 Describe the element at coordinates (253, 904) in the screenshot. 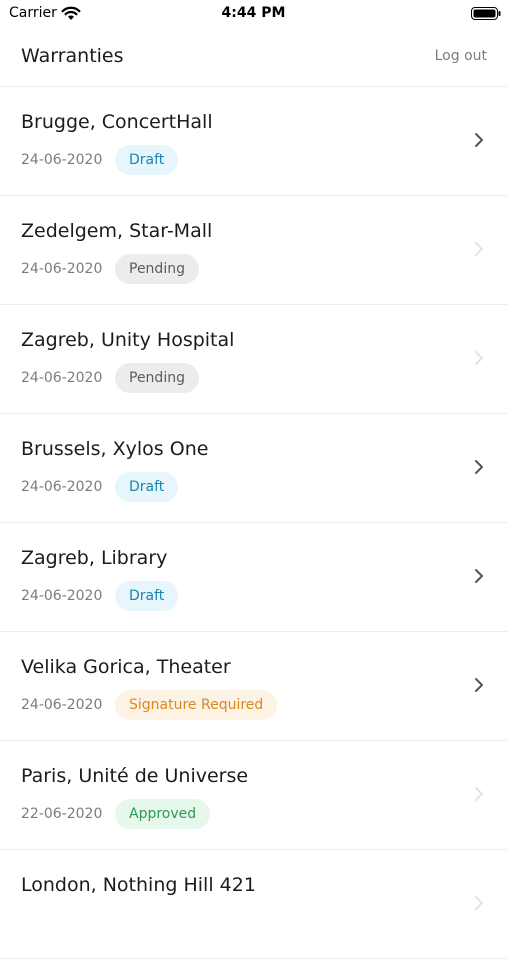

I see `warranty-row: London, Nothing Hill 421` at that location.